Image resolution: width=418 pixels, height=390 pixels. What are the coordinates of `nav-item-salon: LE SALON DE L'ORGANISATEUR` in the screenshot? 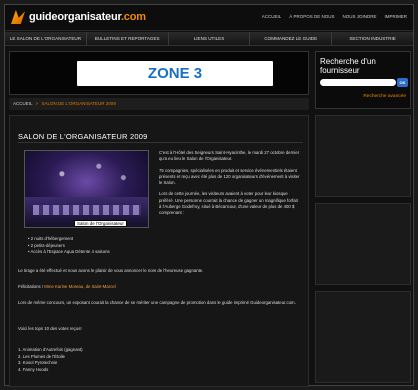 It's located at (46, 38).